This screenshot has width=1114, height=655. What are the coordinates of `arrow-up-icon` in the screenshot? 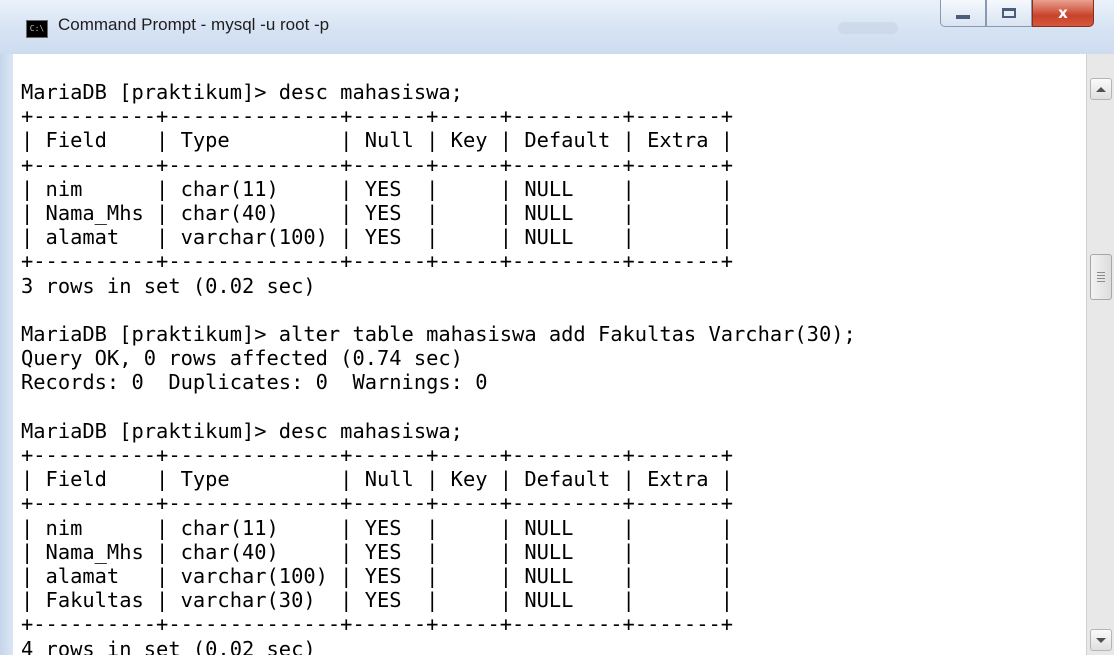 It's located at (1101, 89).